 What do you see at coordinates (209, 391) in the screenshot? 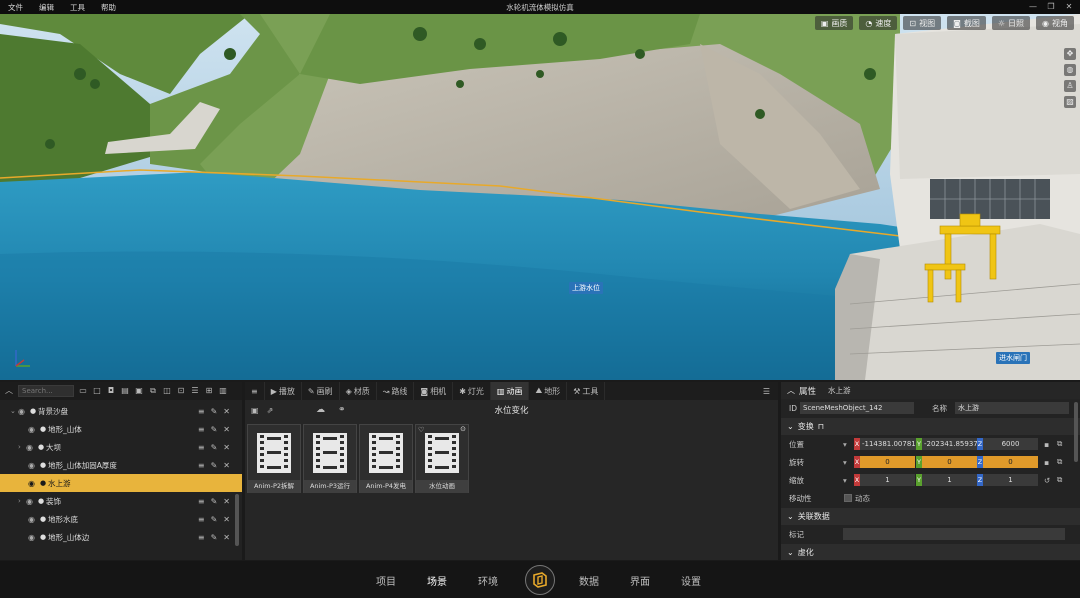
I see `grid-icon: ⊞` at bounding box center [209, 391].